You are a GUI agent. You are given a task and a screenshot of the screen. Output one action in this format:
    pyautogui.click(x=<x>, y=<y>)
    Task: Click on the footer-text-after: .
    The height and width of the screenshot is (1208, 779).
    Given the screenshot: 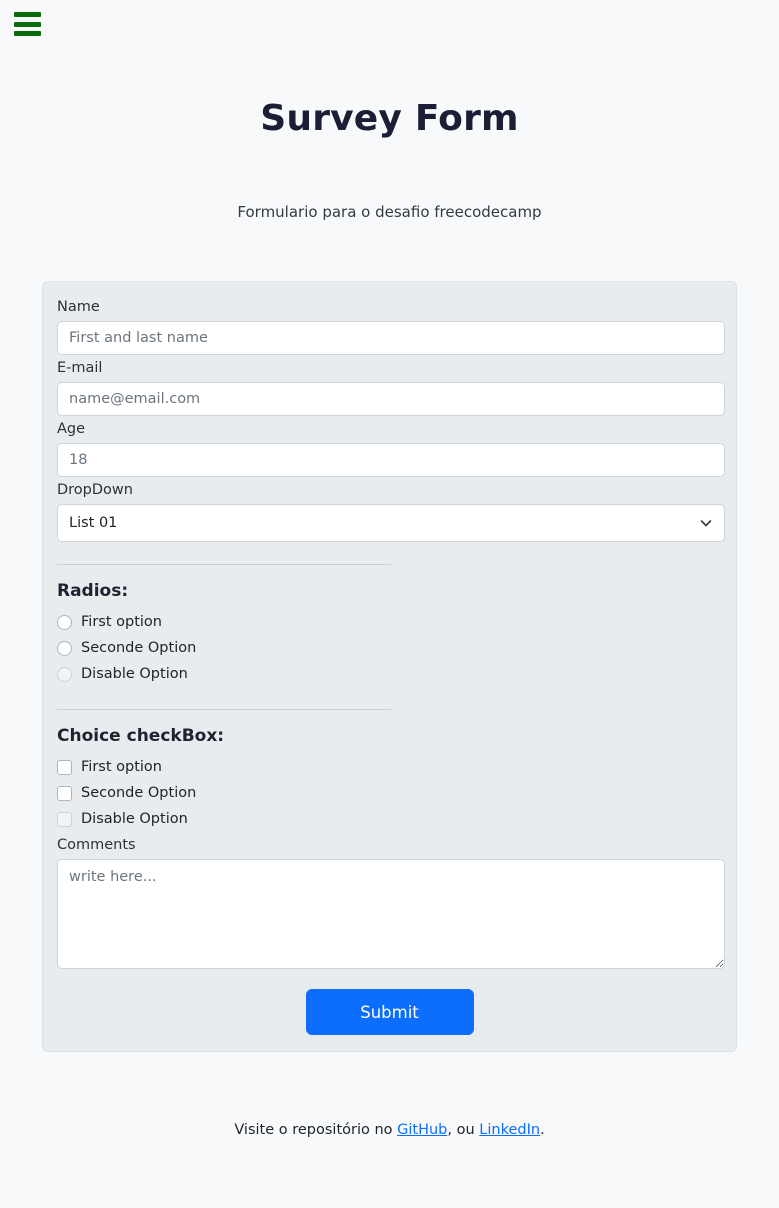 What is the action you would take?
    pyautogui.click(x=542, y=1130)
    